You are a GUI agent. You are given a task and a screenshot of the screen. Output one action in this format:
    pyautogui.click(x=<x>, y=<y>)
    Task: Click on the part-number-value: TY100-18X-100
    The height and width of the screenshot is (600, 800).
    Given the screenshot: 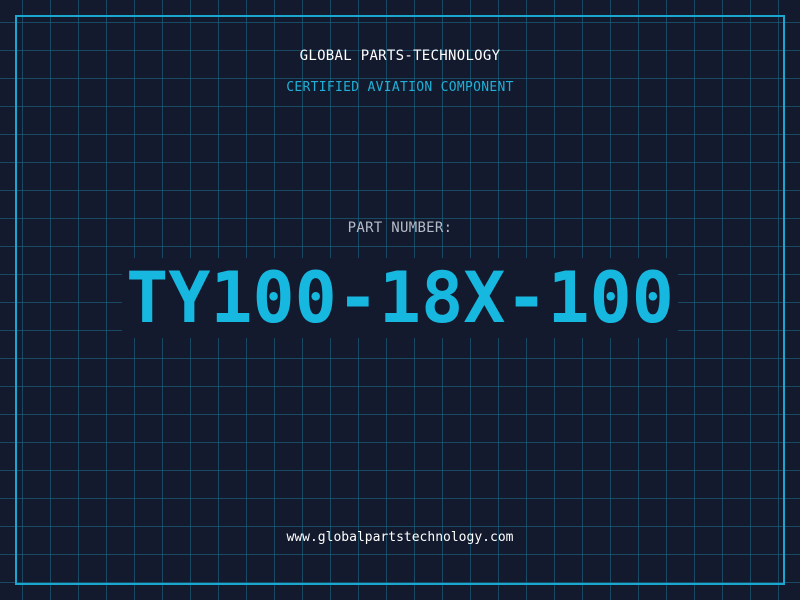 What is the action you would take?
    pyautogui.click(x=400, y=298)
    